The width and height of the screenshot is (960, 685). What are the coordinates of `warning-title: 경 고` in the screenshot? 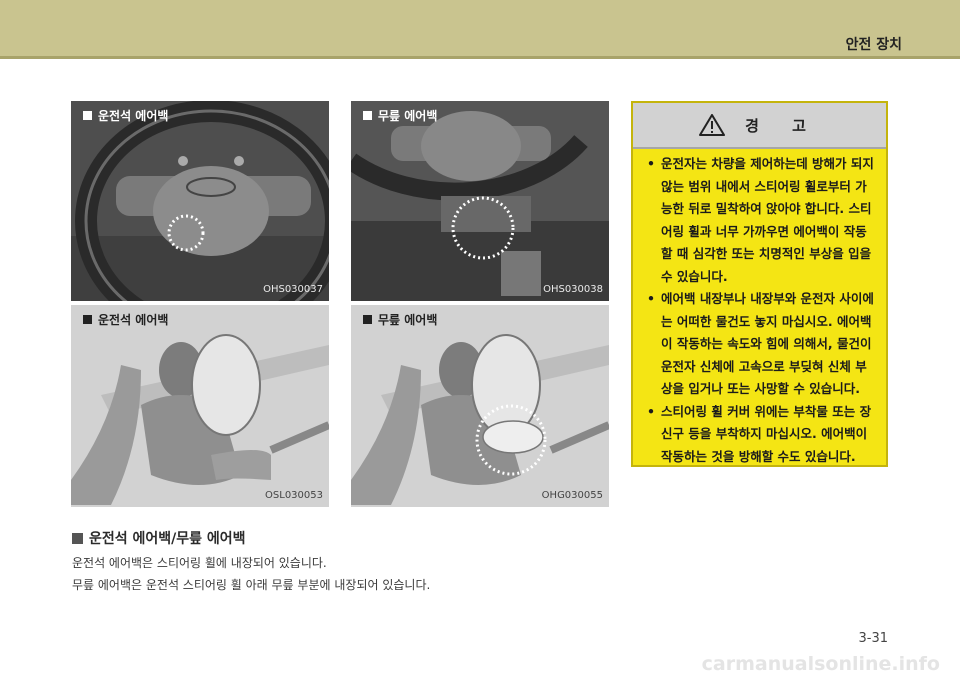 It's located at (782, 125).